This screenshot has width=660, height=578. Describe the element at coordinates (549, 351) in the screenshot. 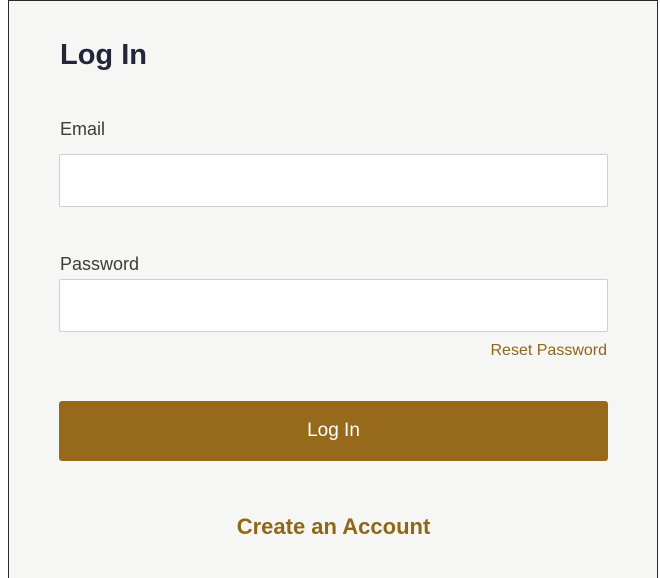

I see `reset-password-link: Reset Password` at that location.